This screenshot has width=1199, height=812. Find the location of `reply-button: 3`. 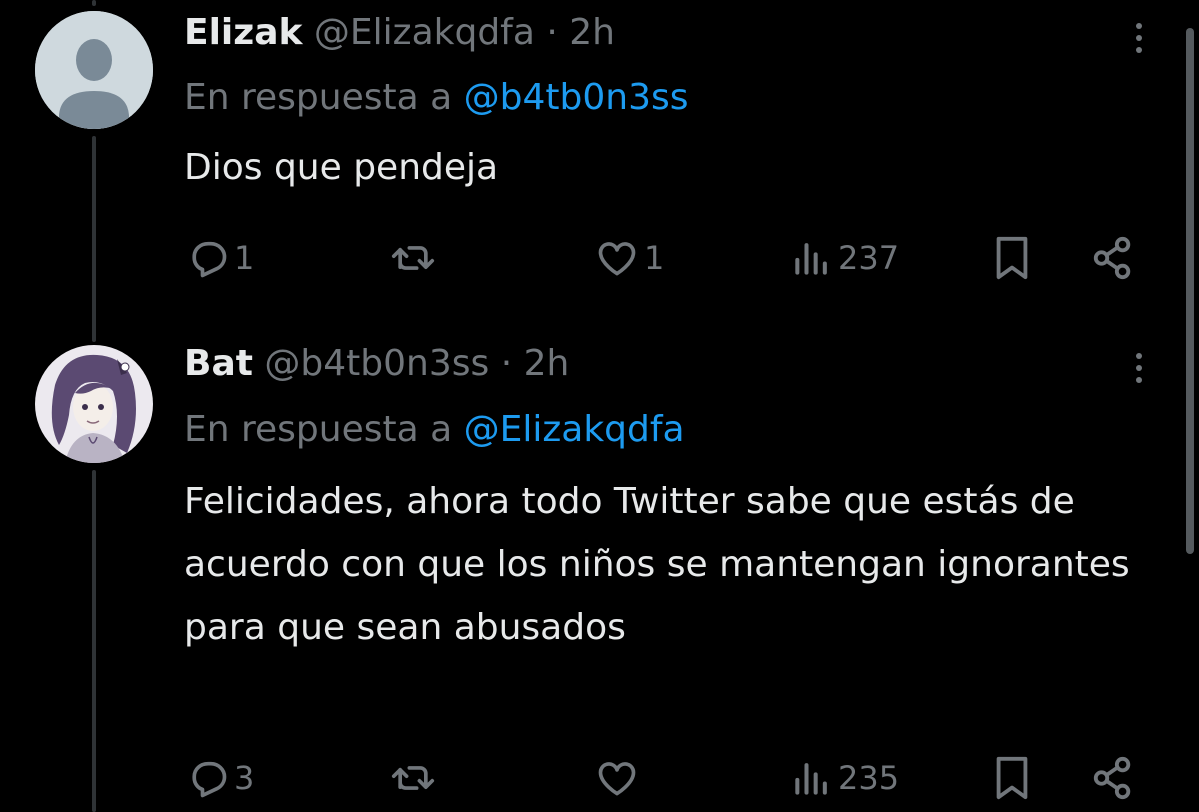

reply-button: 3 is located at coordinates (220, 778).